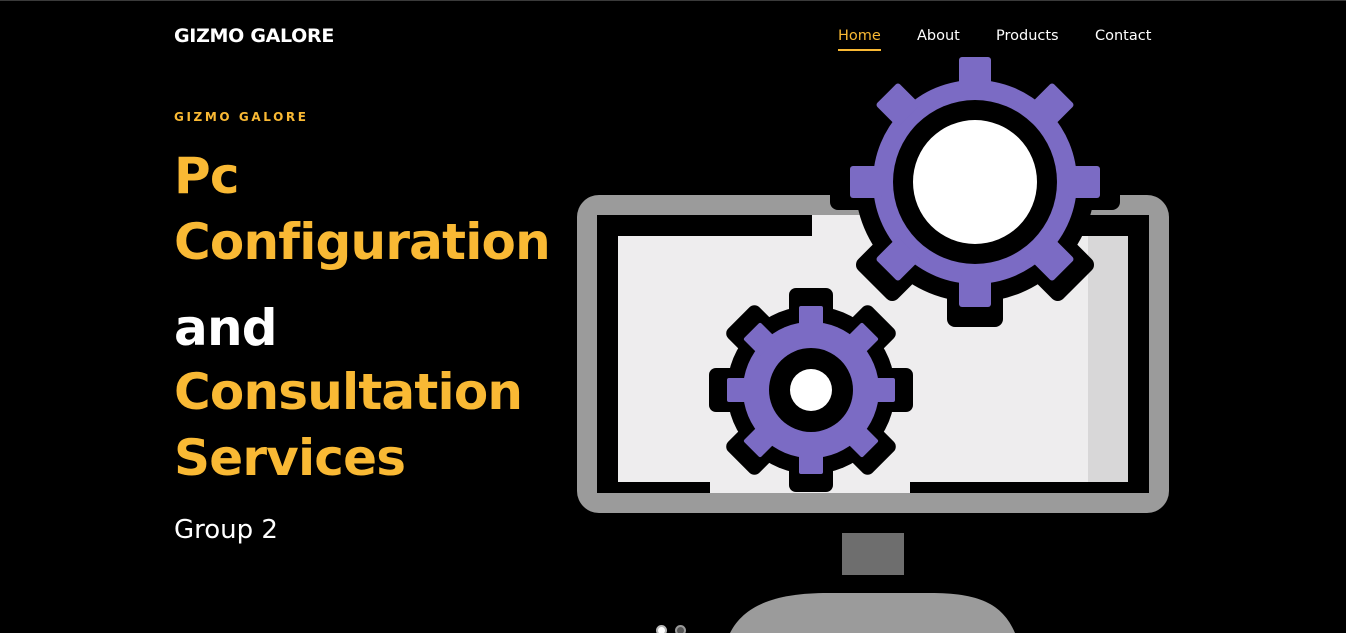  I want to click on hero-eyebrow: GIZMO GALORE, so click(241, 117).